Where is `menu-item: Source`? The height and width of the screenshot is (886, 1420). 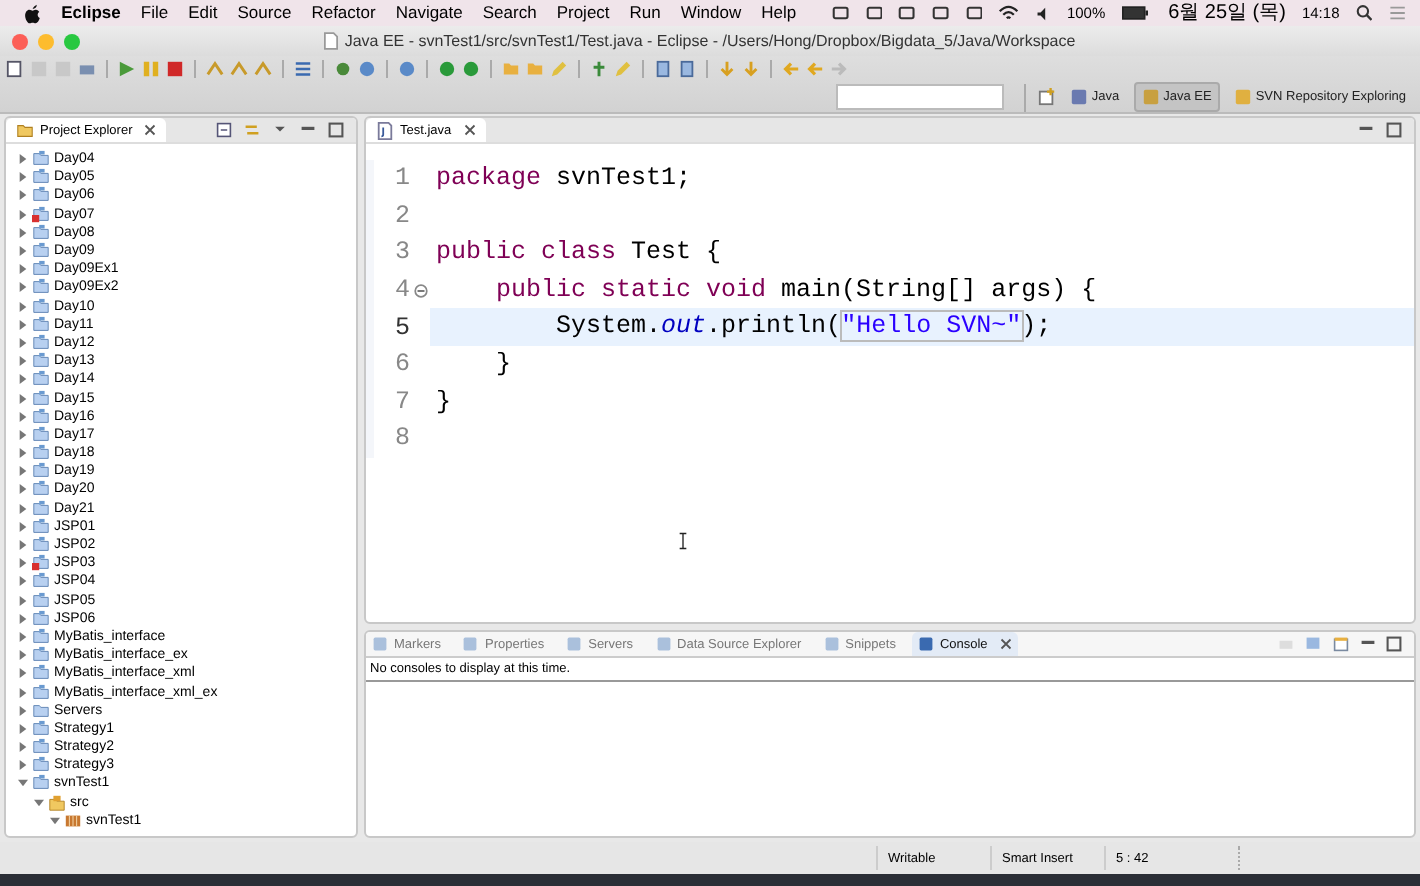
menu-item: Source is located at coordinates (264, 13).